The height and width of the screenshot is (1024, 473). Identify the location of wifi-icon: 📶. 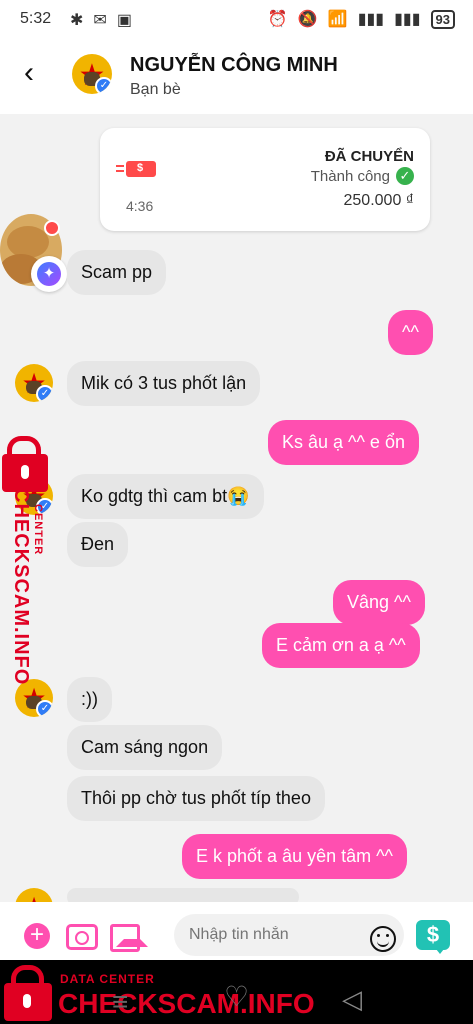
(337, 19).